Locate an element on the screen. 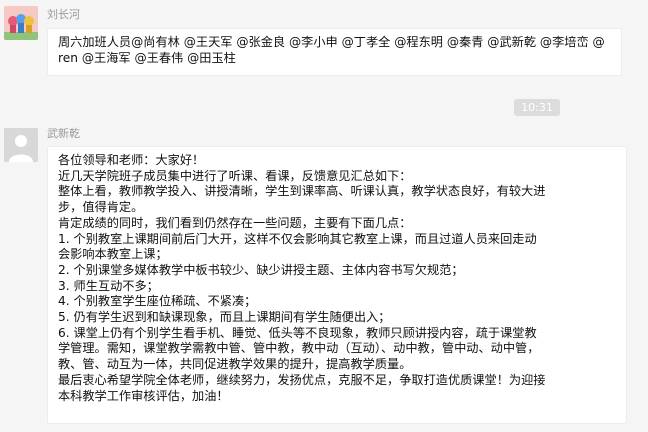 The height and width of the screenshot is (432, 648). avatar-image is located at coordinates (21, 23).